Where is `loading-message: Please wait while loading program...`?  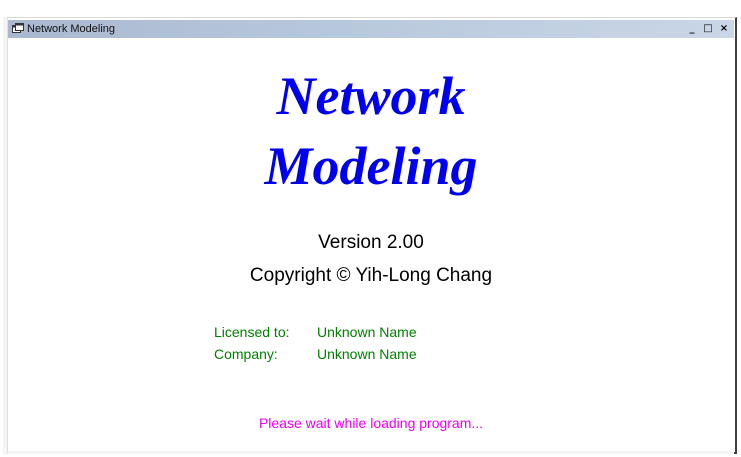 loading-message: Please wait while loading program... is located at coordinates (371, 423).